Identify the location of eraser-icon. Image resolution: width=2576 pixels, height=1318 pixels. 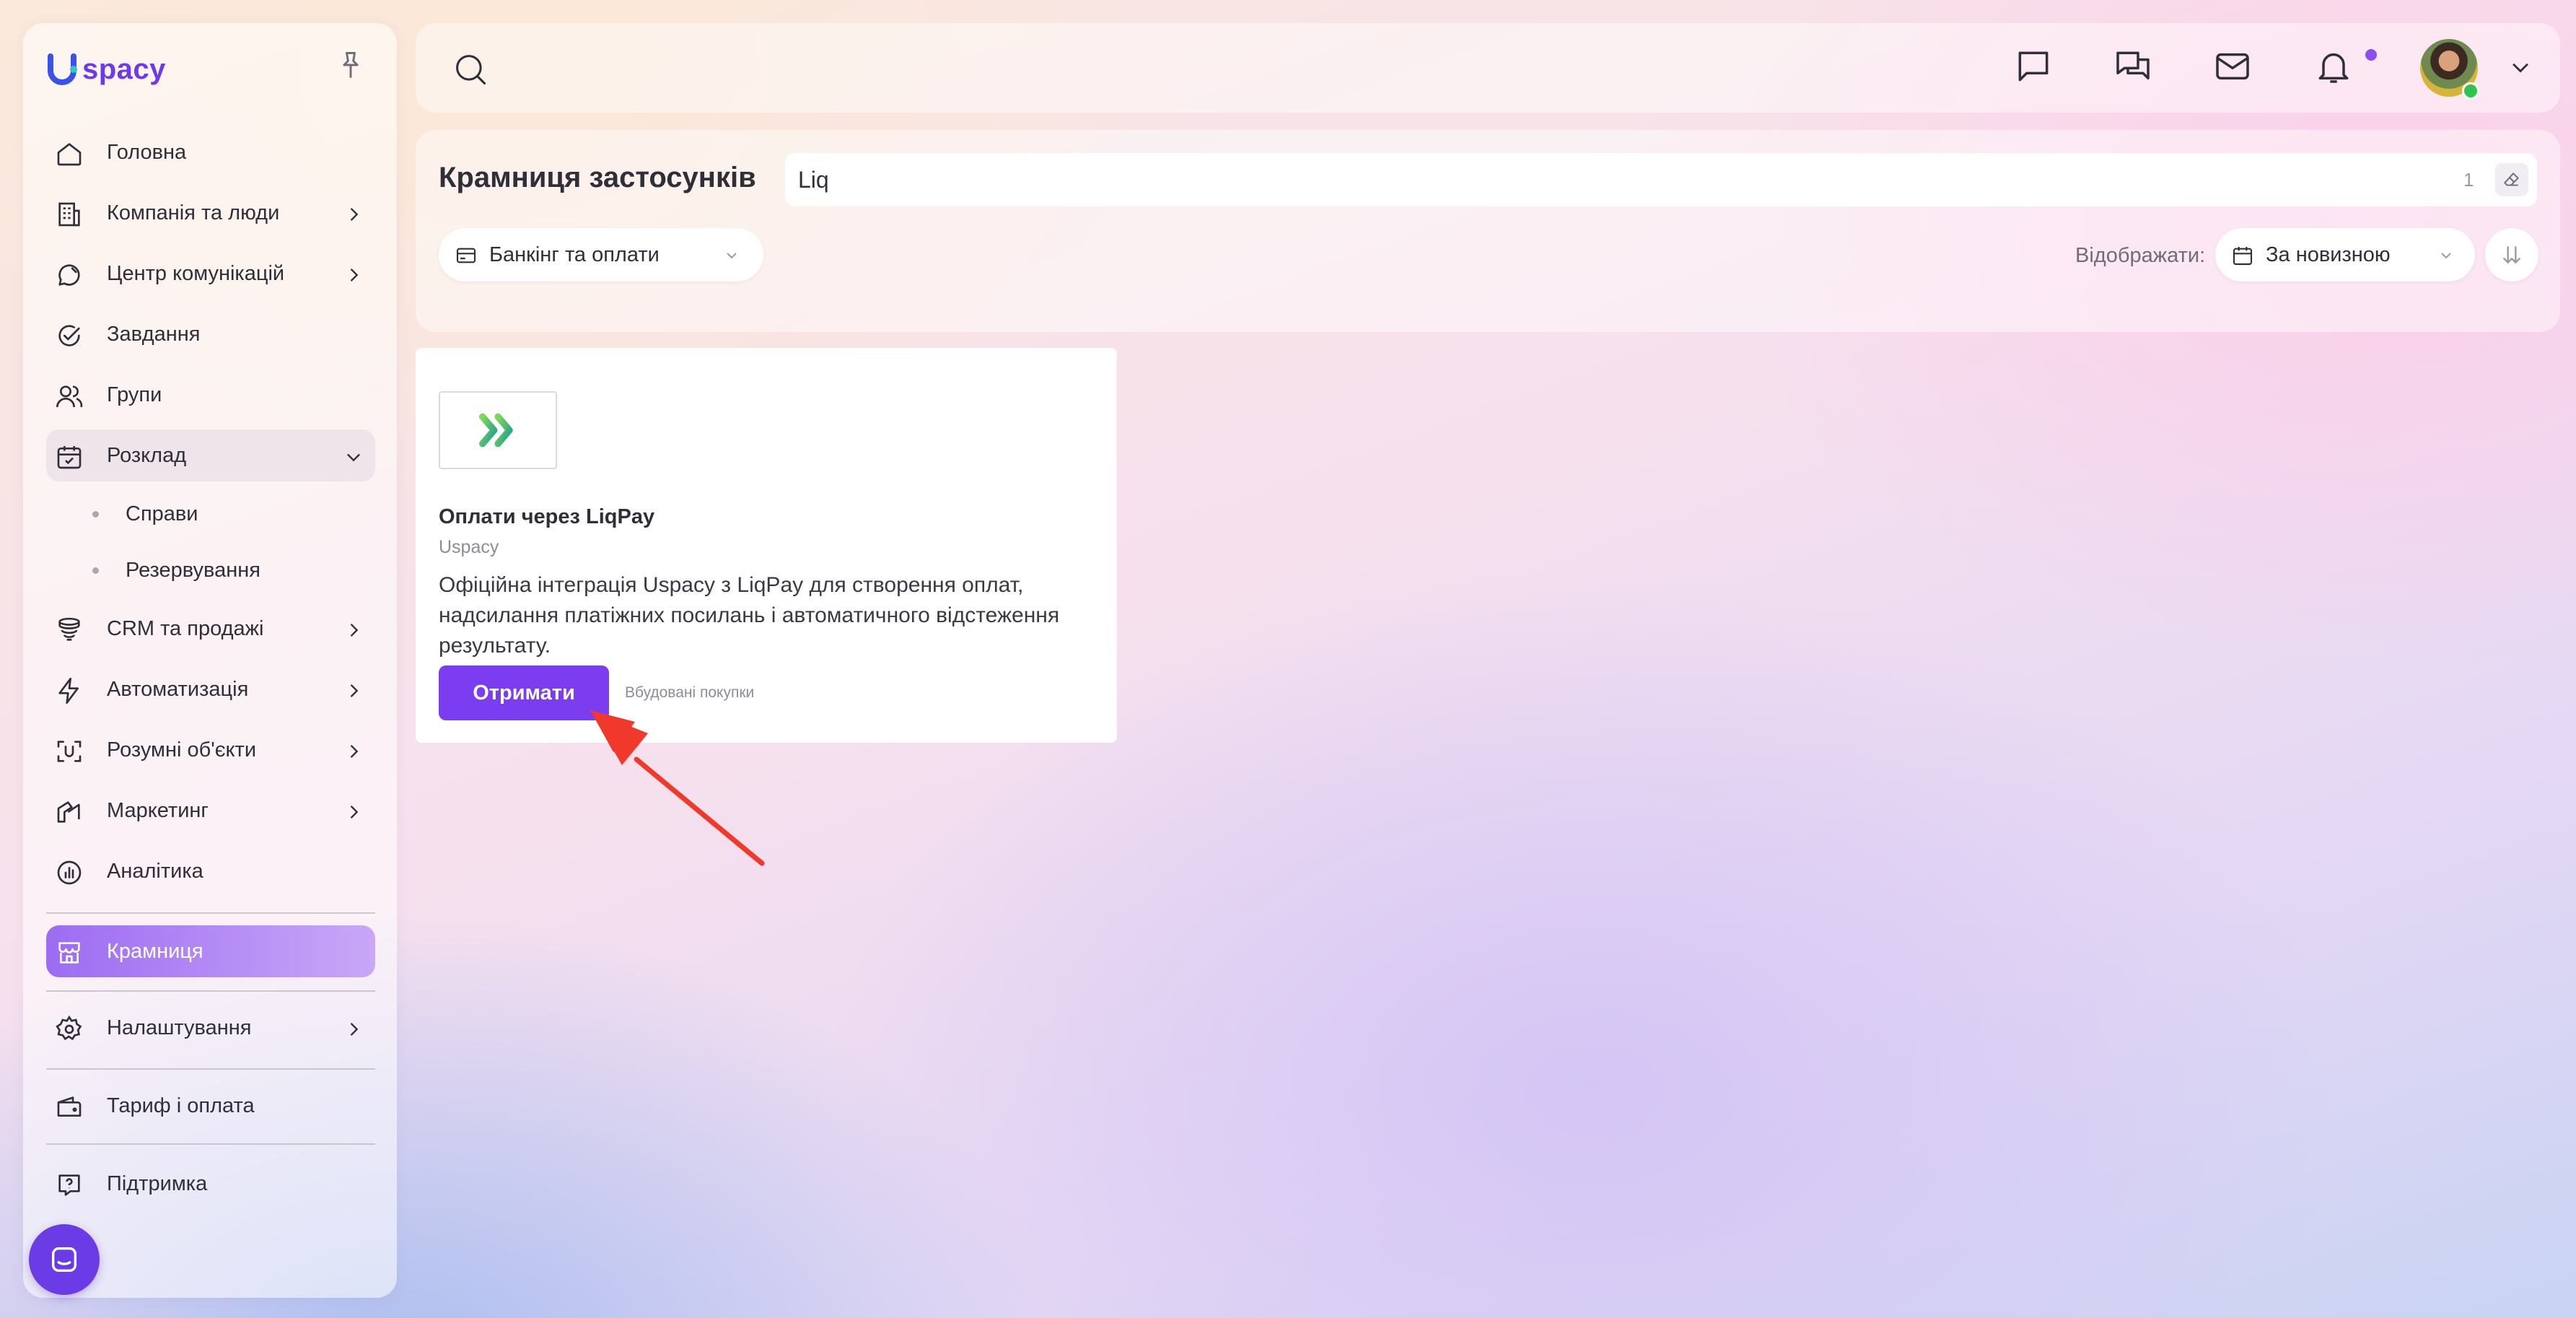
(2511, 179).